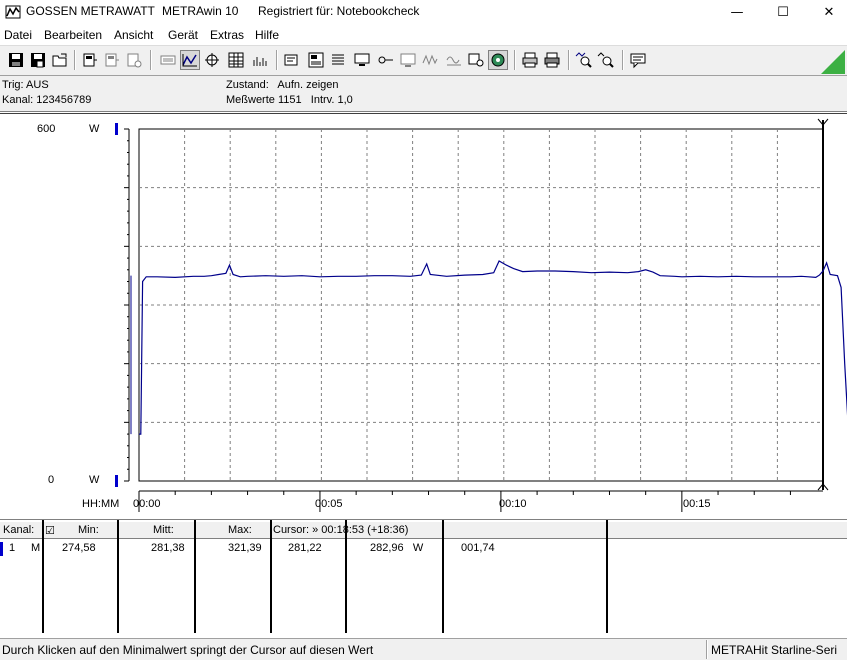  Describe the element at coordinates (530, 60) in the screenshot. I see `print-button` at that location.